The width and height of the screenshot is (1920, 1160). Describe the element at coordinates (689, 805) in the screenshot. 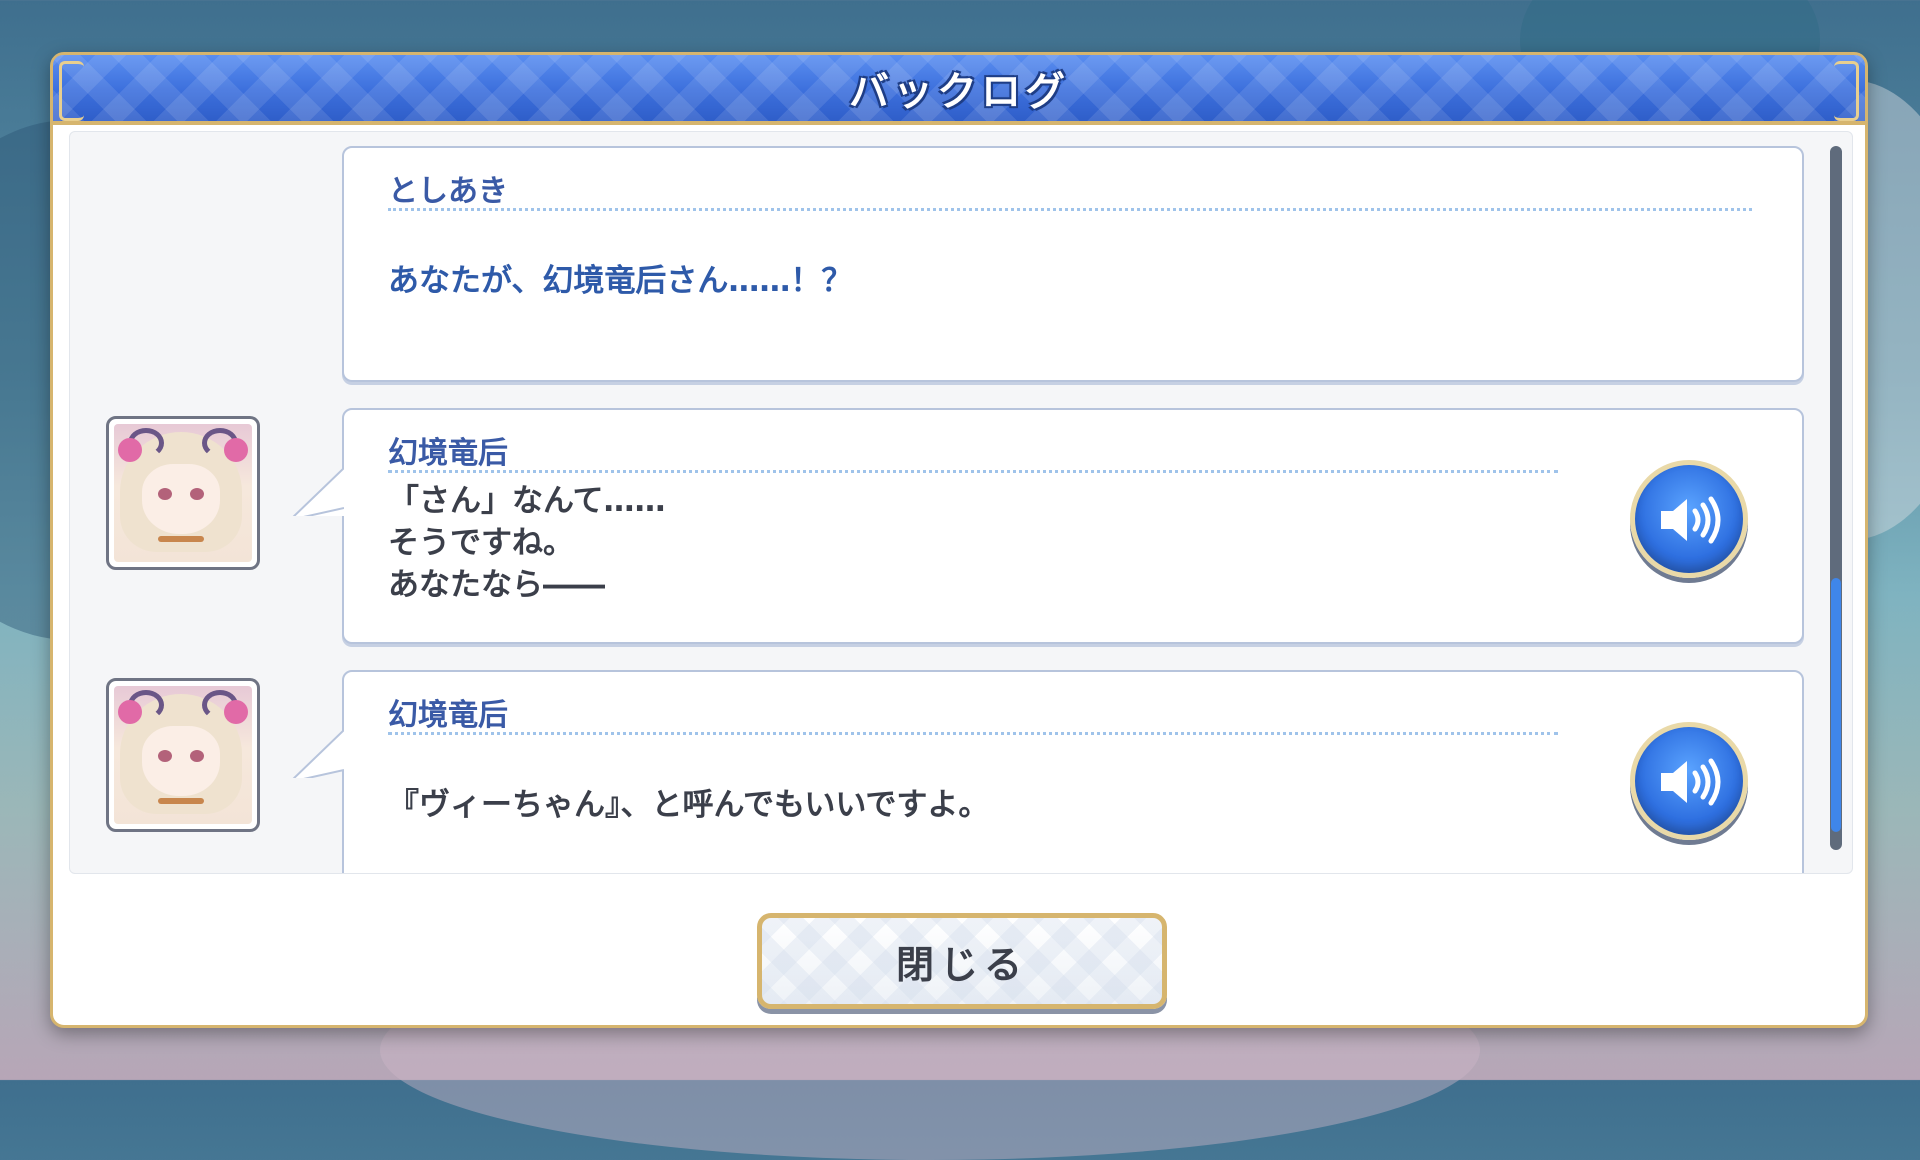

I see `message-text: 『ヴィーちゃん』、と呼んでもいいですよ。` at that location.